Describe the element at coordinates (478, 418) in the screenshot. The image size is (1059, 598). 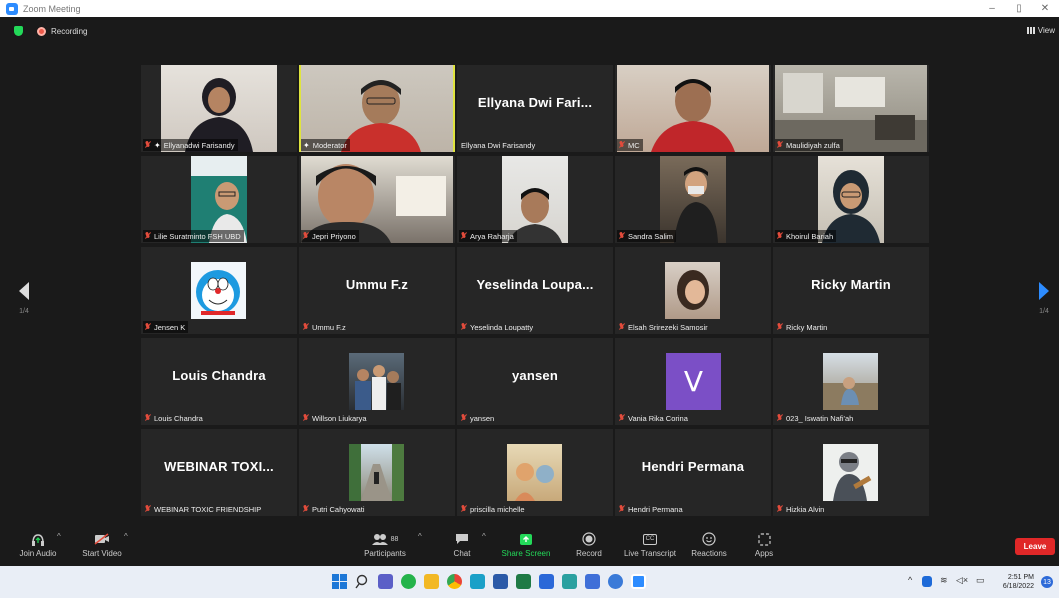
I see `participant-label: yansen` at that location.